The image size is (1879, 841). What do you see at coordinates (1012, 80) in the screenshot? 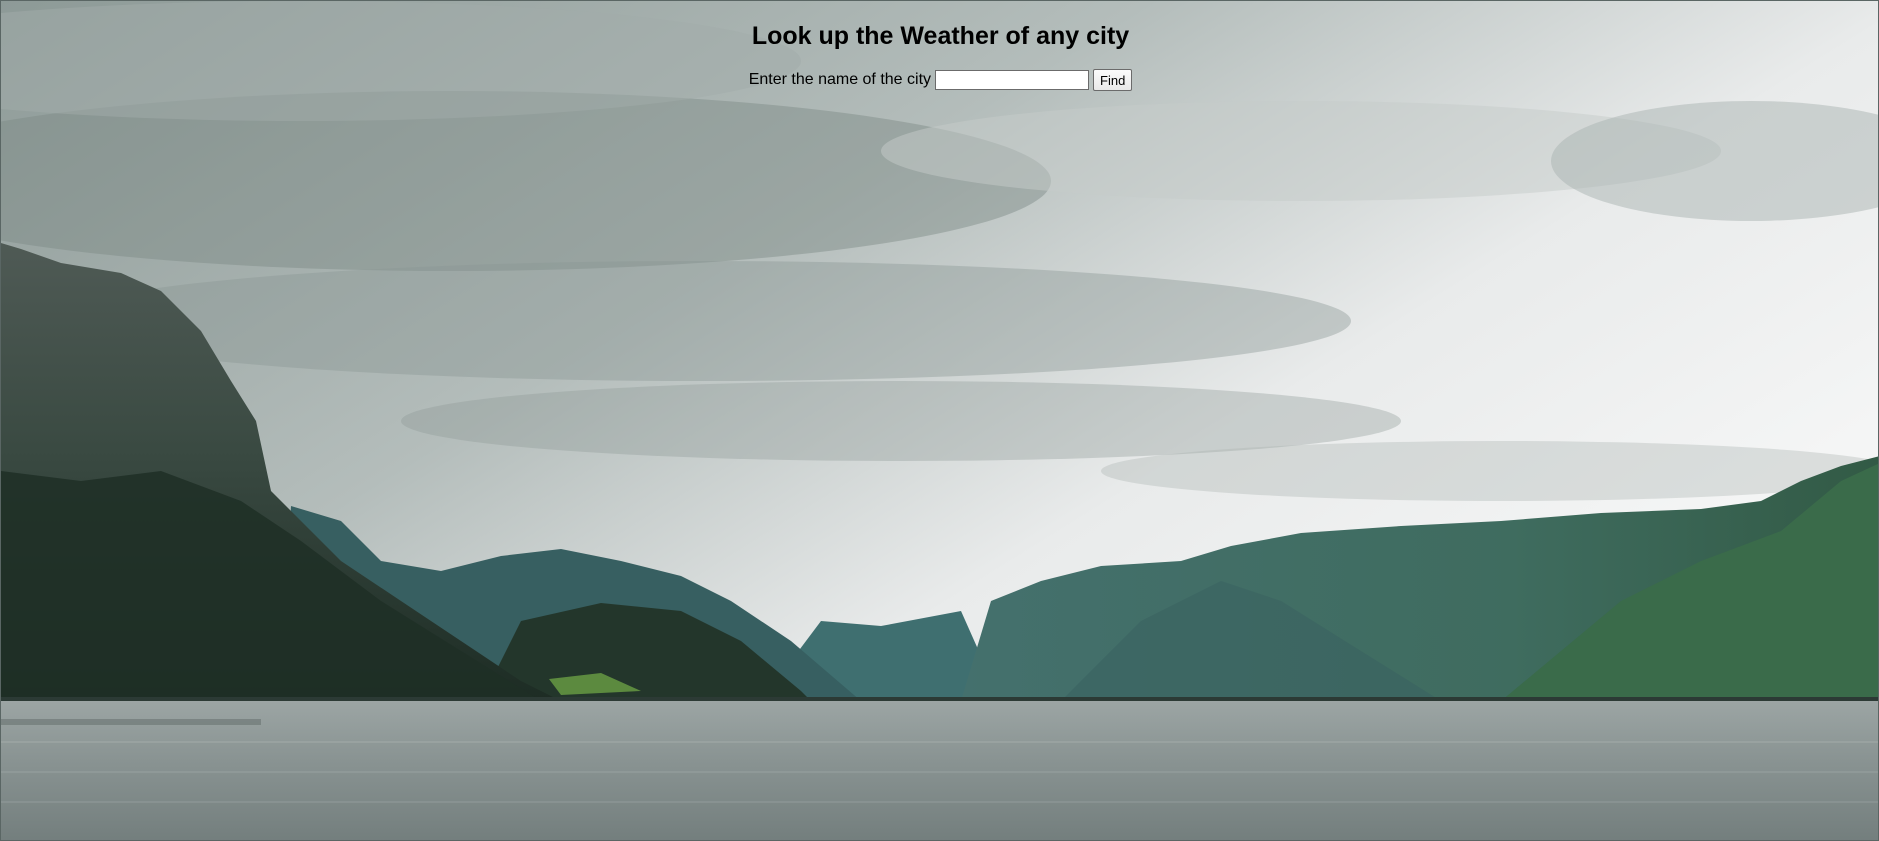
I see `city-input` at bounding box center [1012, 80].